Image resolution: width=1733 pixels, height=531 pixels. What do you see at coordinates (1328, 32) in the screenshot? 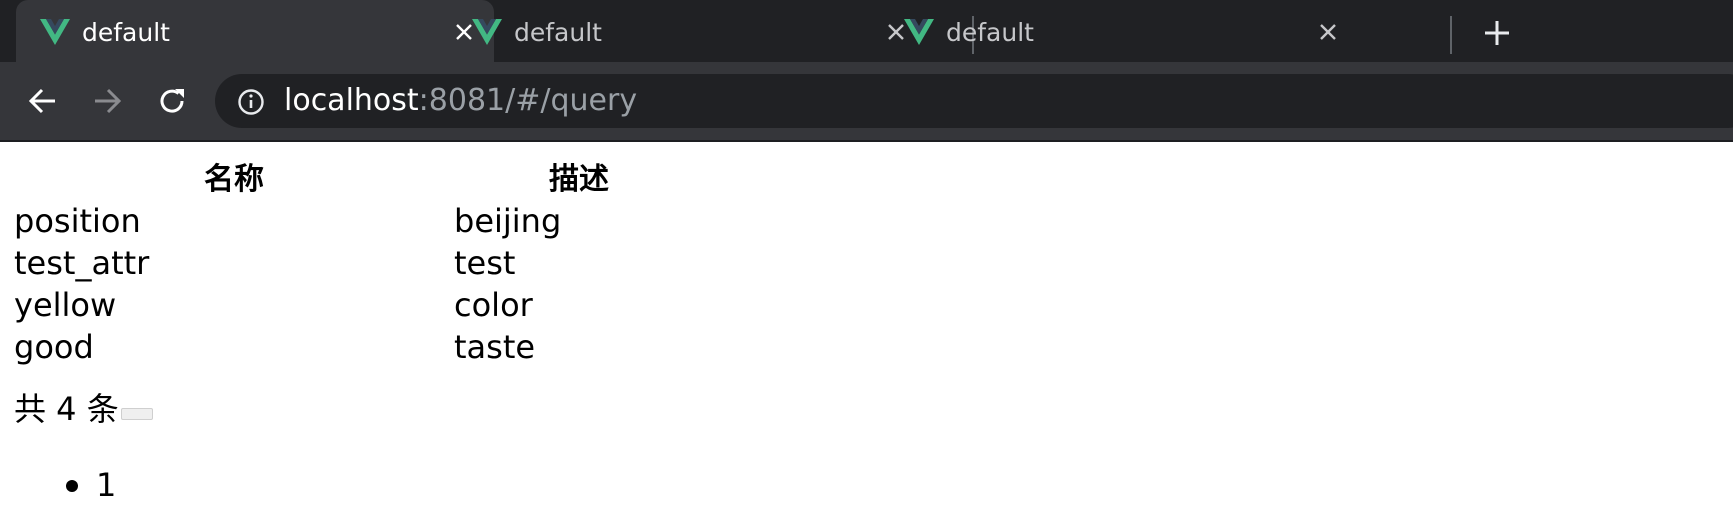
I see `close-icon` at bounding box center [1328, 32].